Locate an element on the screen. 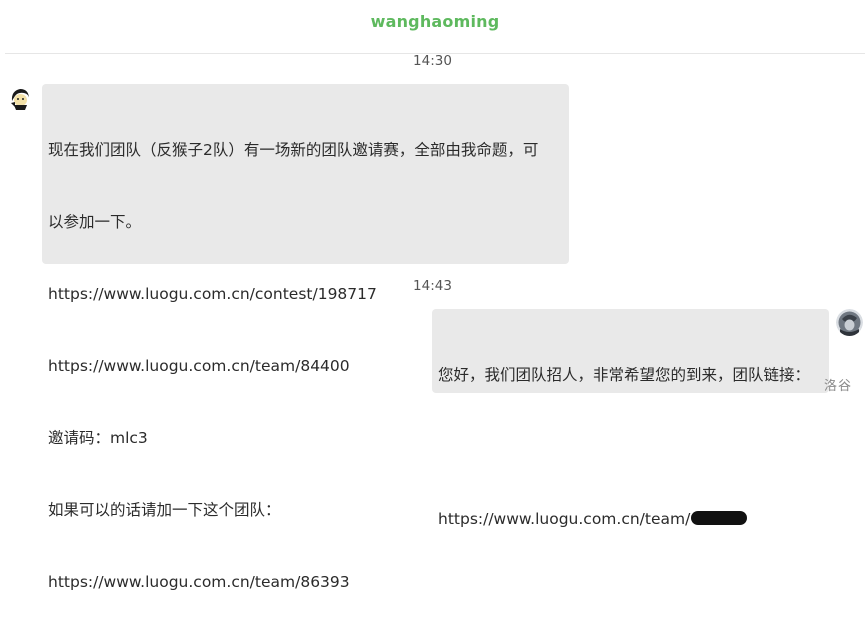 This screenshot has height=642, width=865. sender-avatar is located at coordinates (20, 98).